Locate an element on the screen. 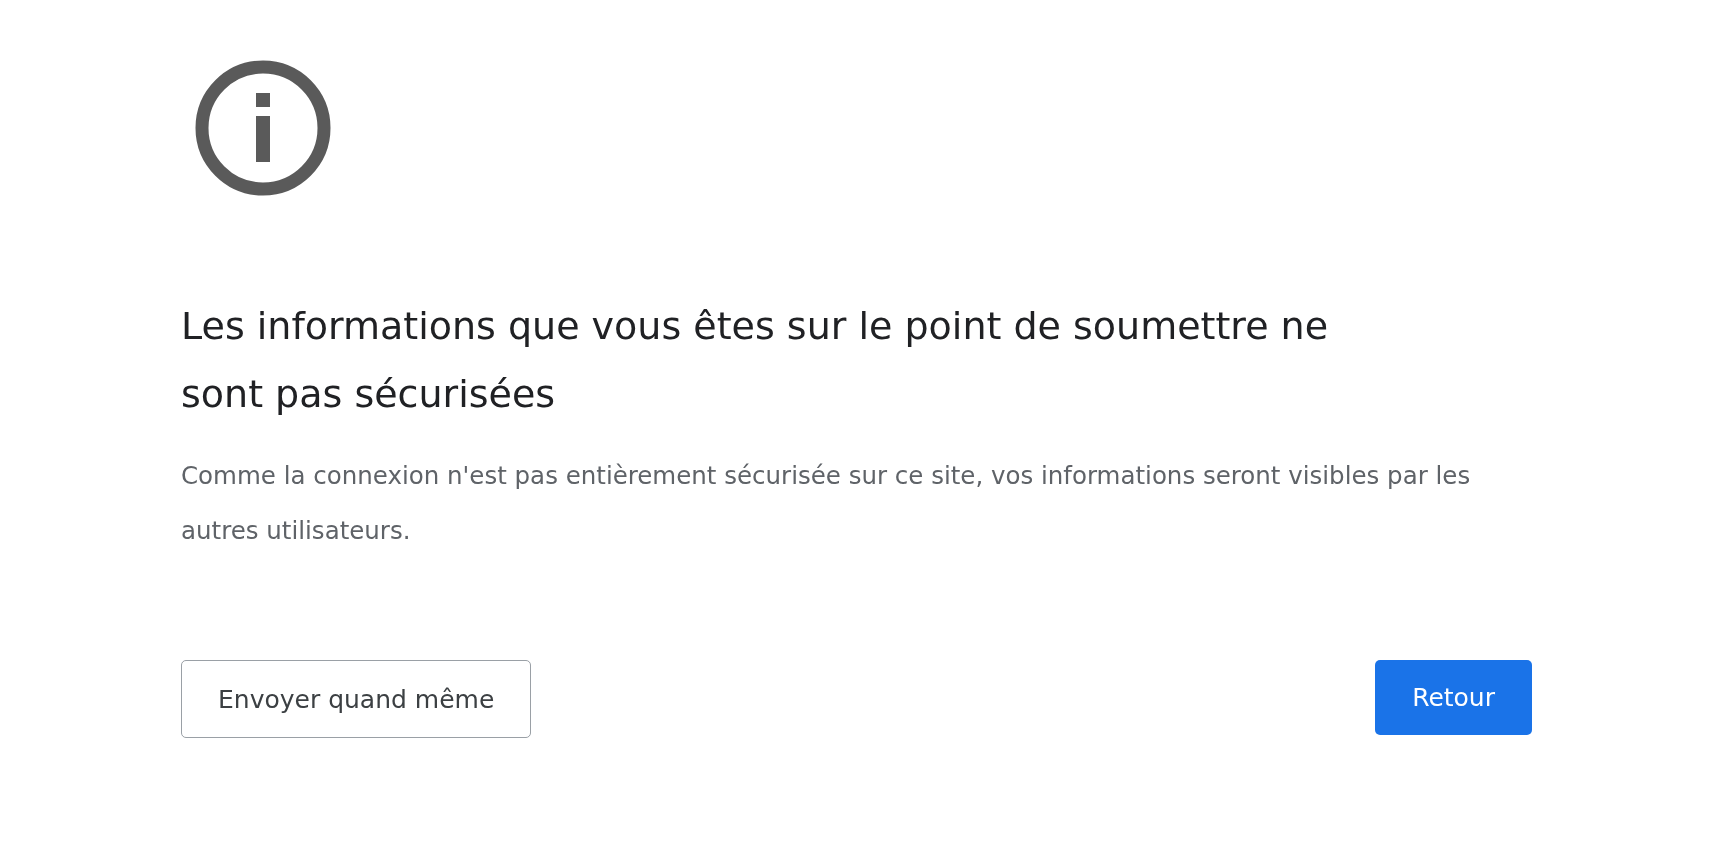  heading: Les informations que vous êtes sur le point de soumettre ne sont pas sécurisées is located at coordinates (755, 360).